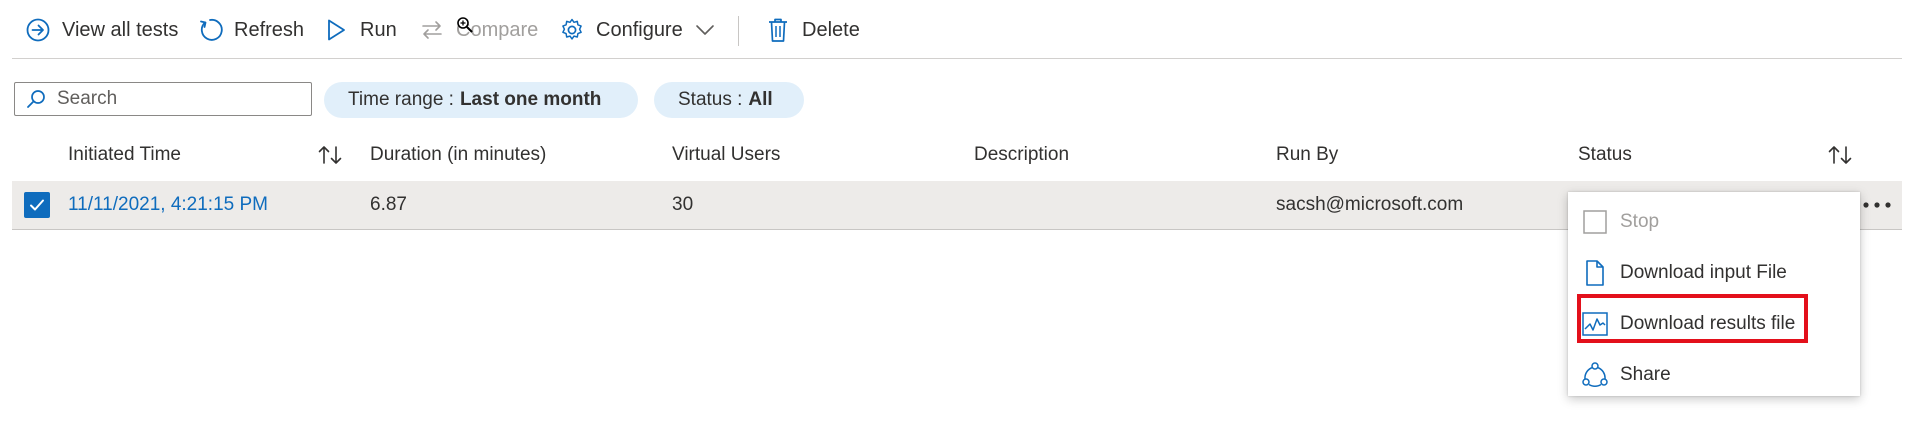 This screenshot has height=446, width=1908. I want to click on duration-cell: 6.87, so click(388, 204).